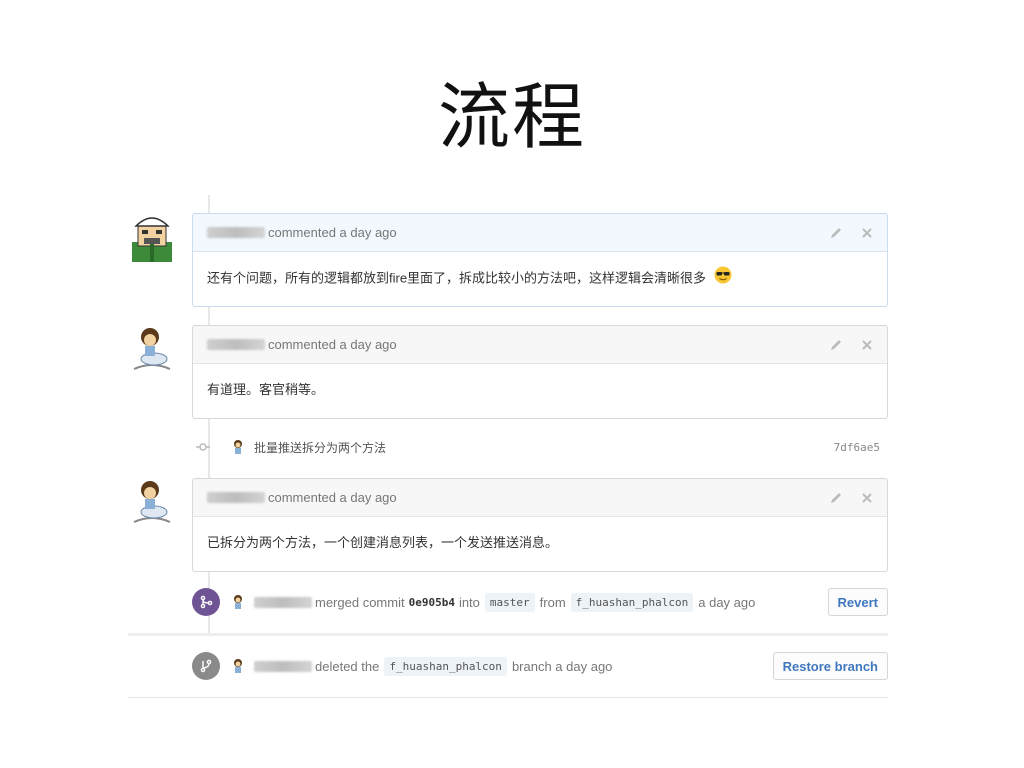 The image size is (1024, 768). I want to click on source-branch: f_huashan_phalcon, so click(632, 602).